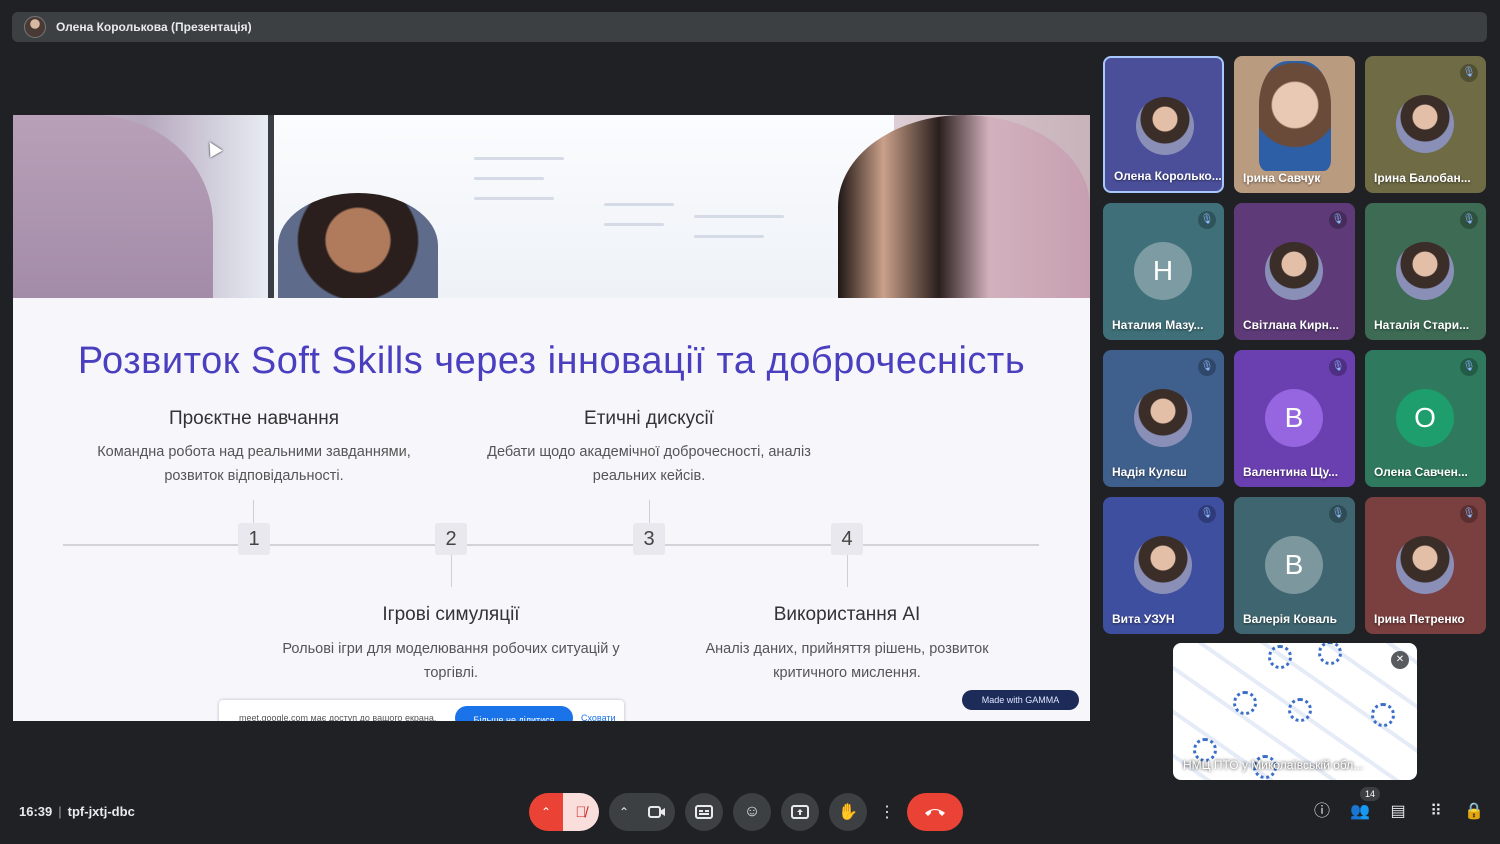 The image size is (1500, 844). What do you see at coordinates (1474, 812) in the screenshot?
I see `host-controls-icon: 🔒` at bounding box center [1474, 812].